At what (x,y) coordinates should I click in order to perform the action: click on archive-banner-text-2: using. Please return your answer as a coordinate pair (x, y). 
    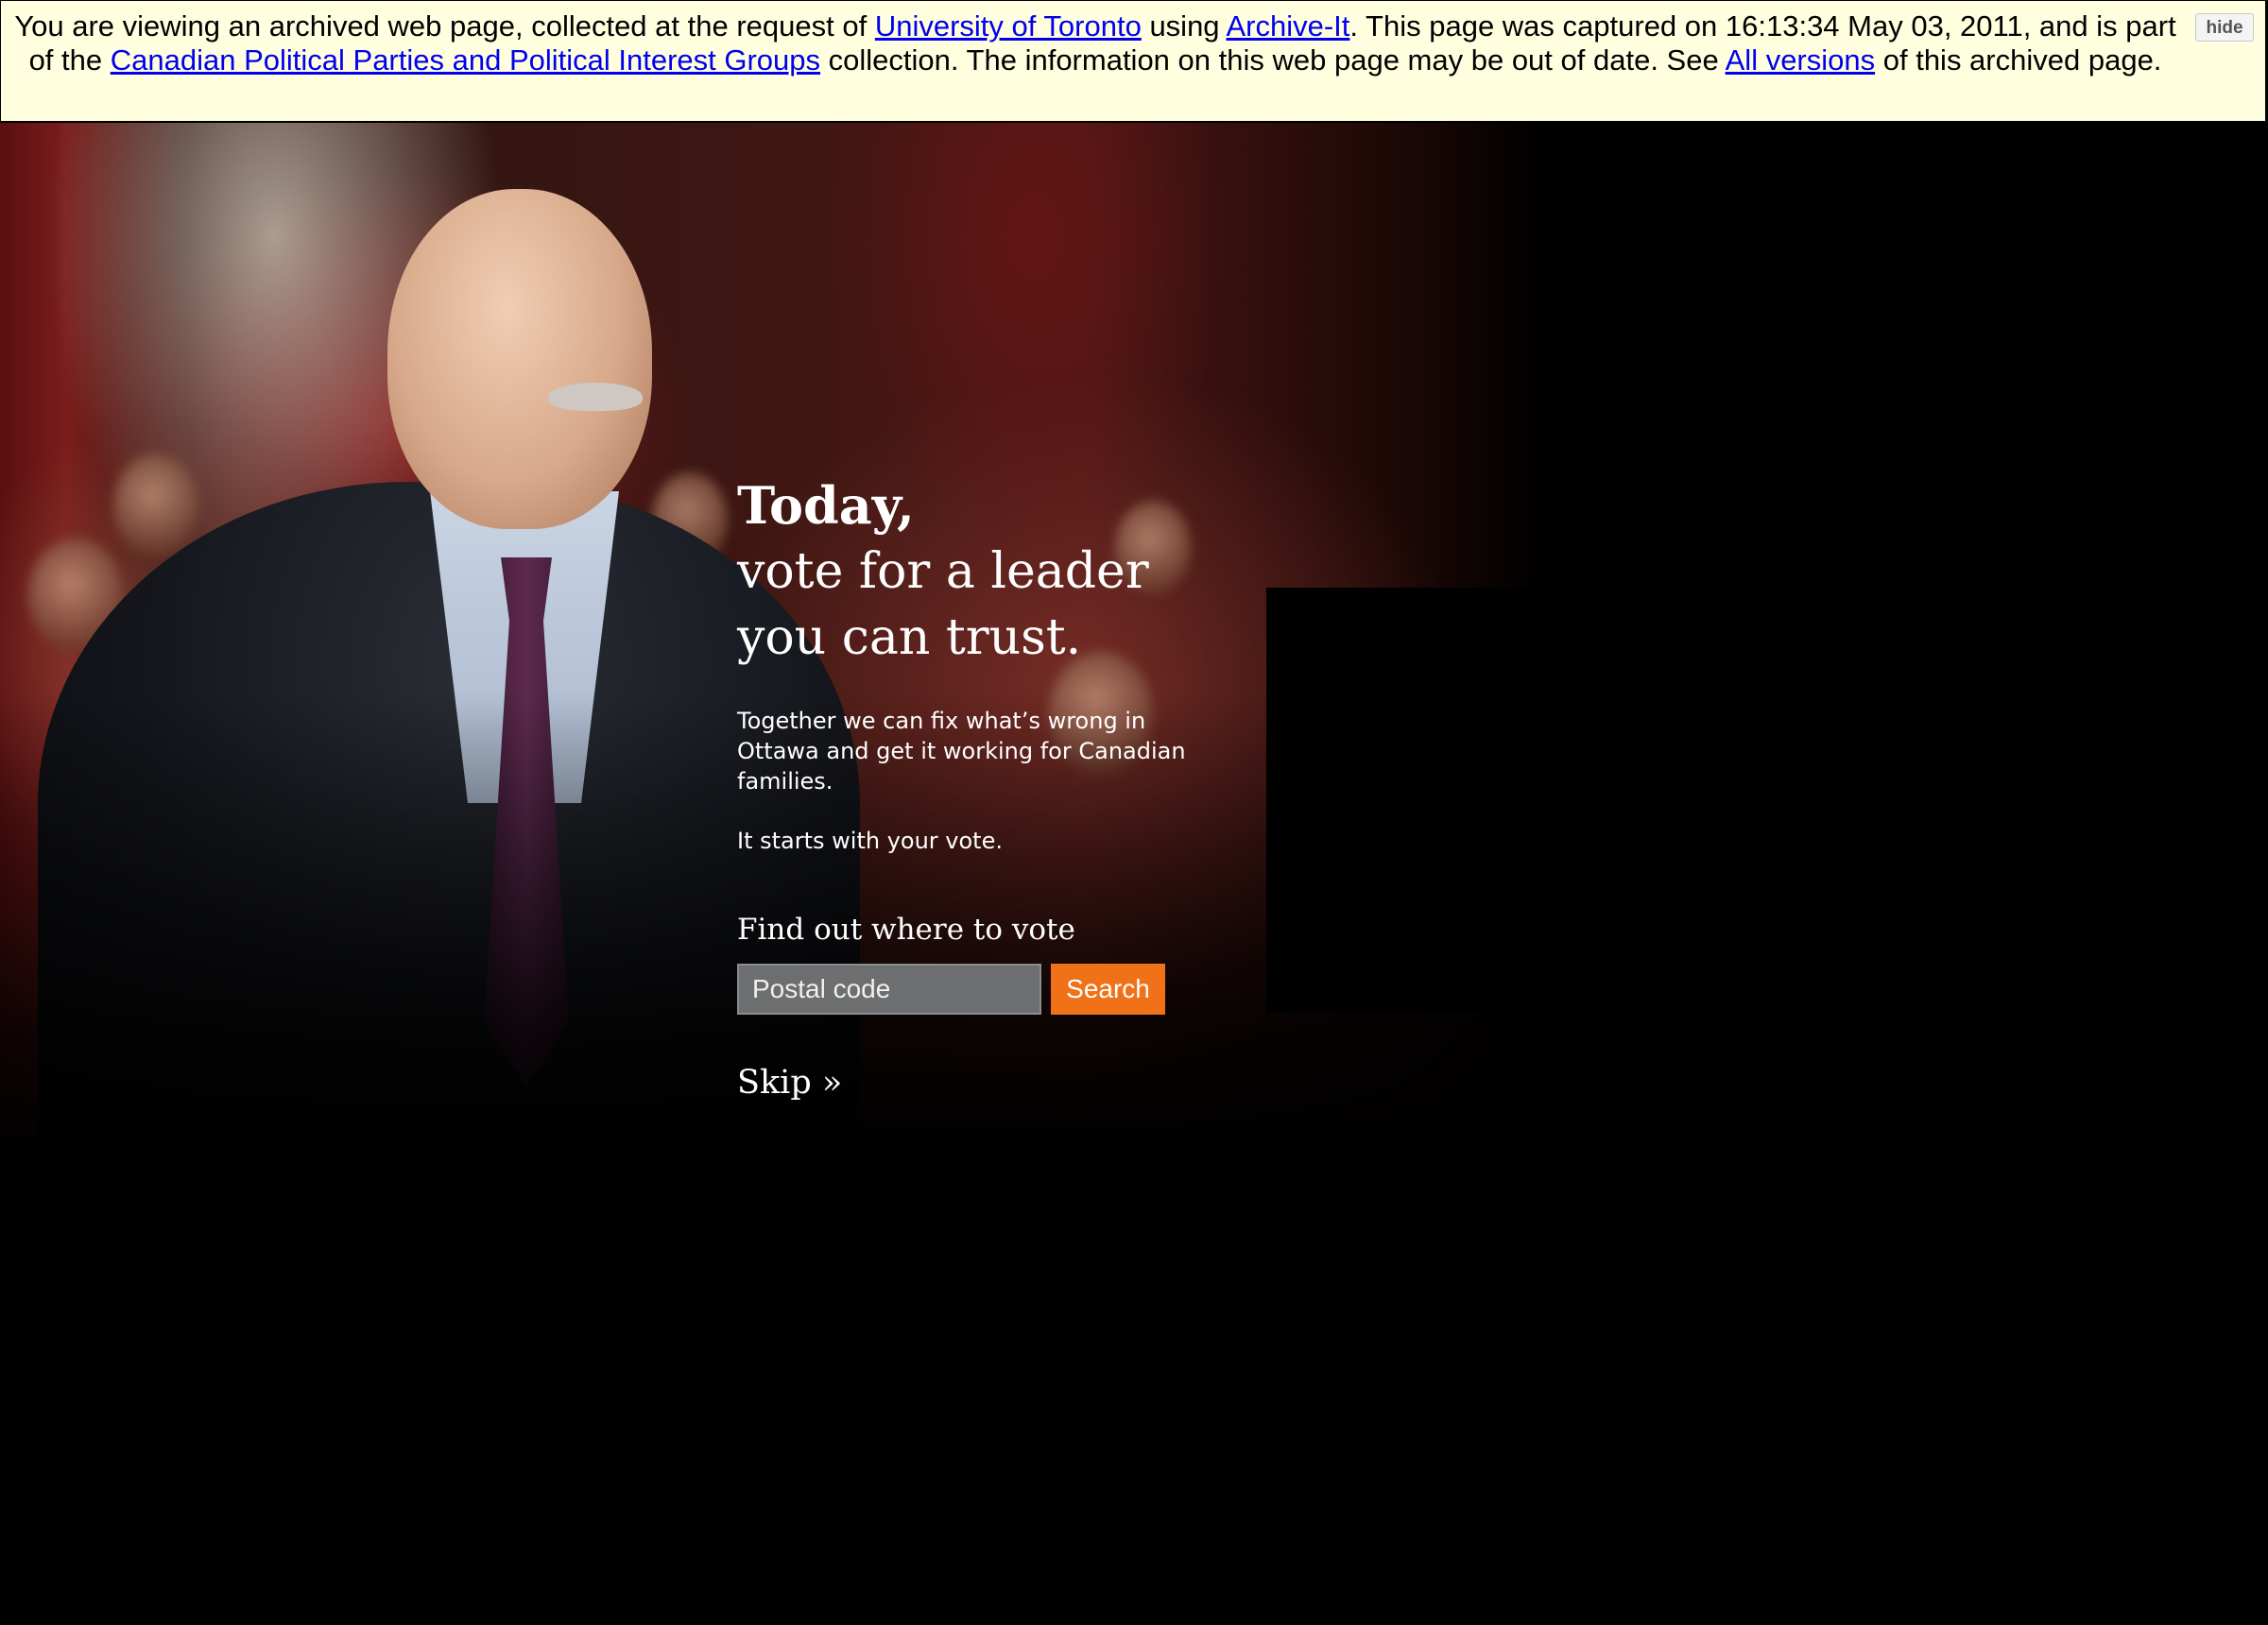
    Looking at the image, I should click on (1184, 26).